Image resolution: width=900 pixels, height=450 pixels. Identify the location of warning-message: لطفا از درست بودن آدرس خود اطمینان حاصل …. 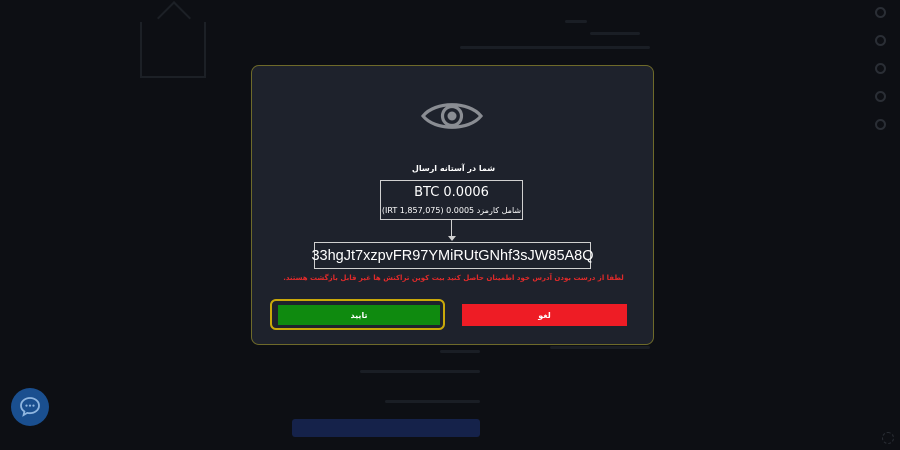
(453, 278).